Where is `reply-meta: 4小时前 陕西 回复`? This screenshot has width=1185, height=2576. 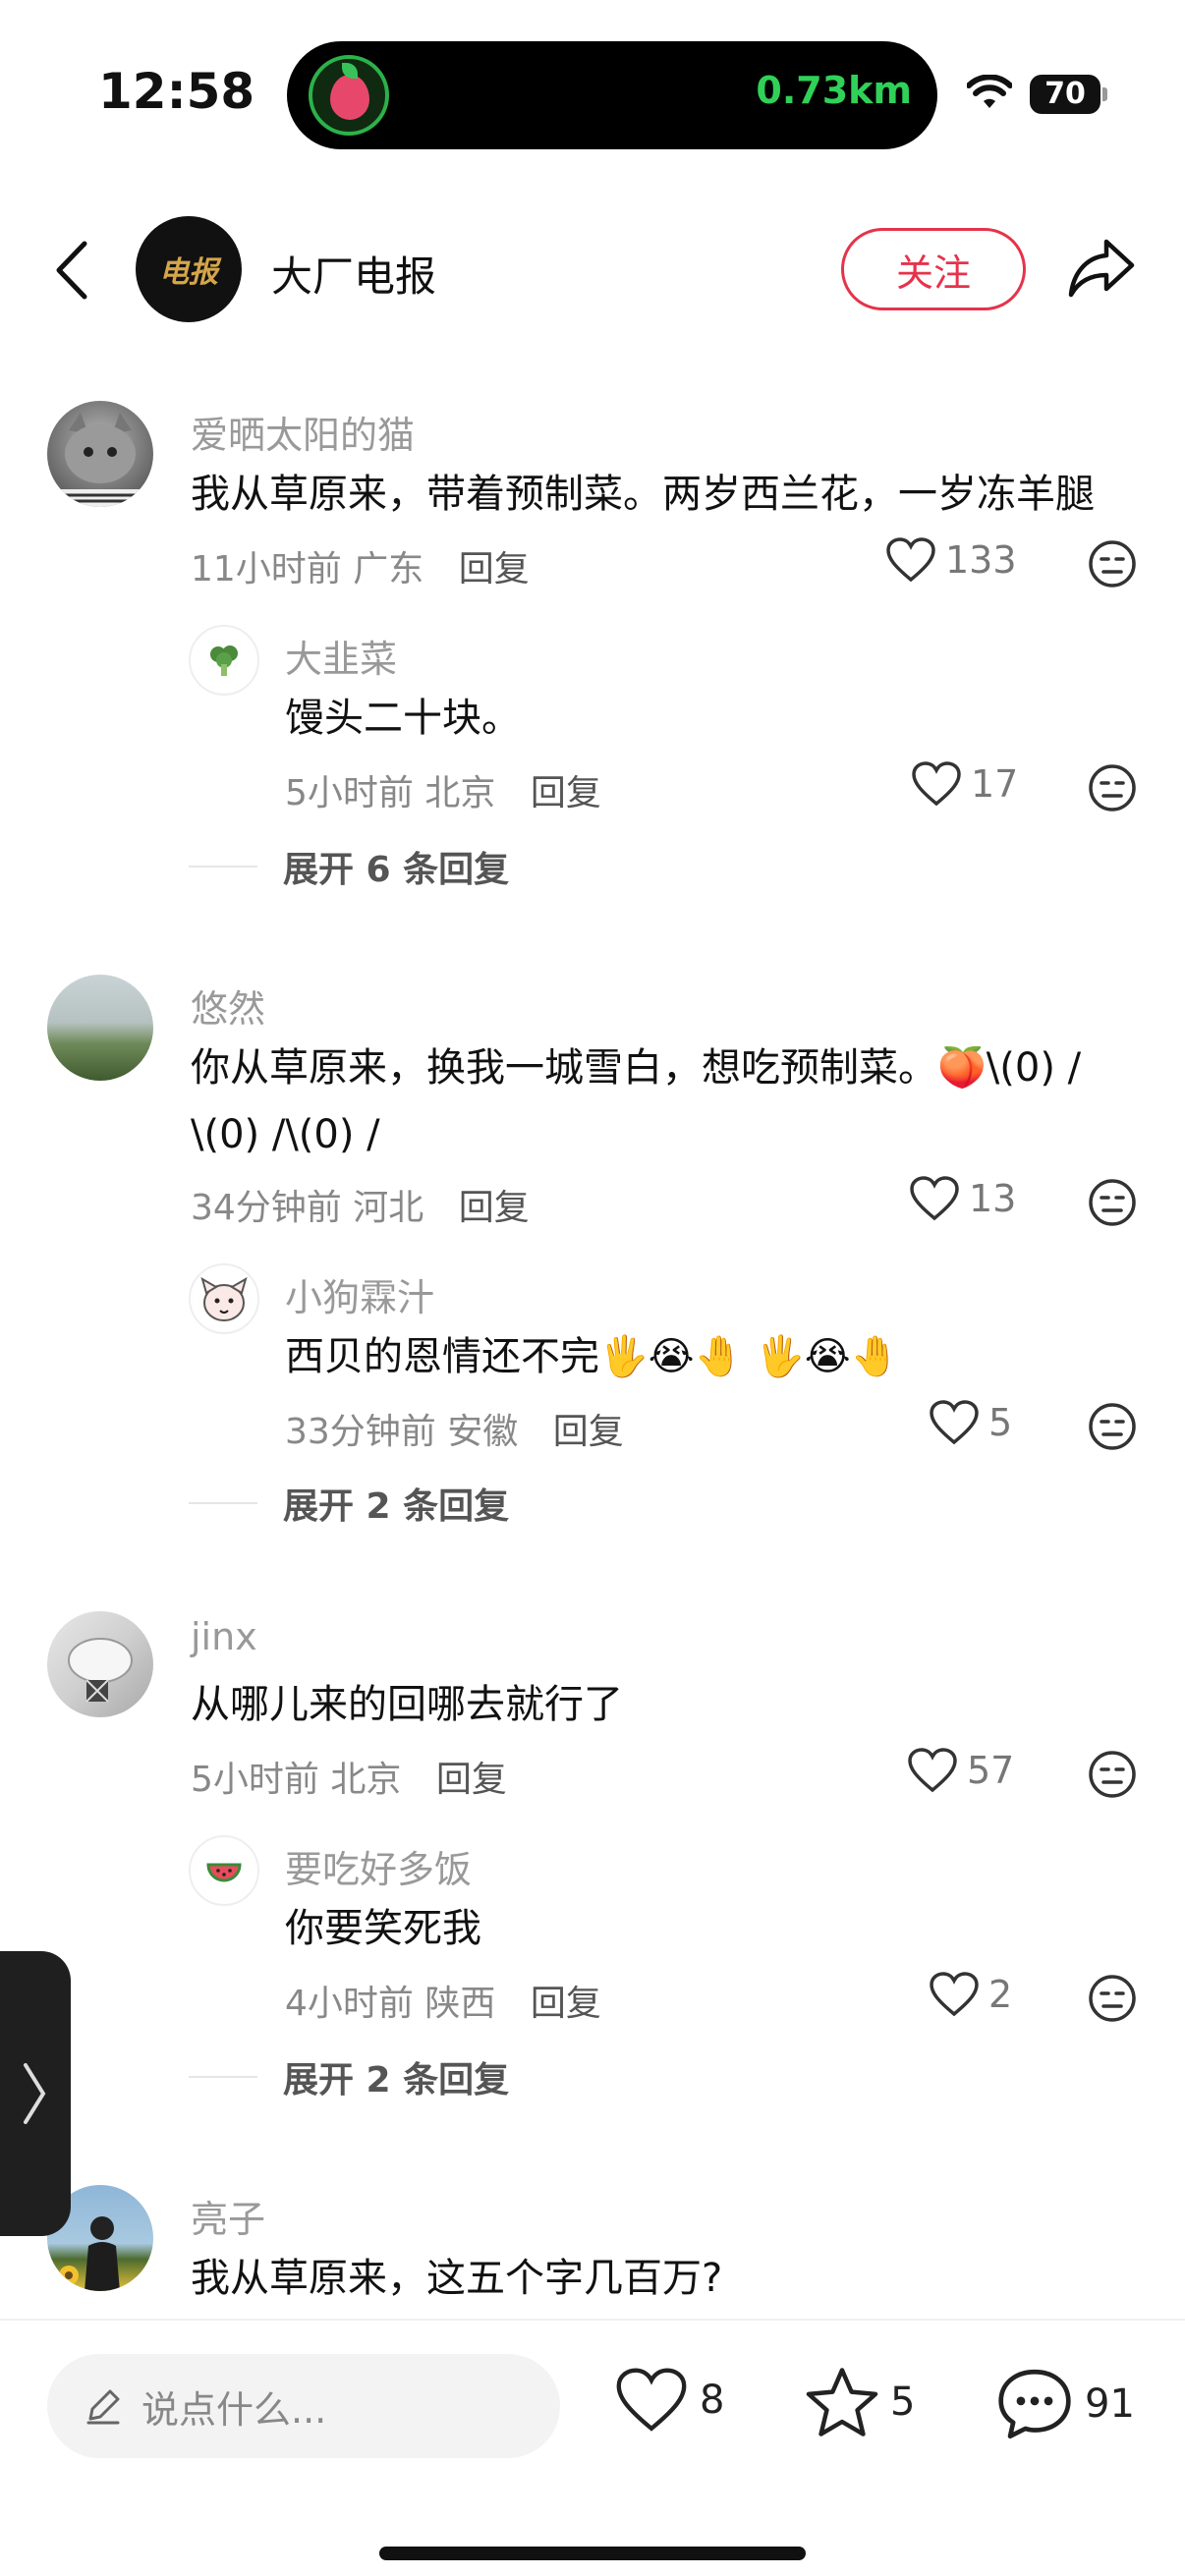
reply-meta: 4小时前 陕西 回复 is located at coordinates (443, 2000).